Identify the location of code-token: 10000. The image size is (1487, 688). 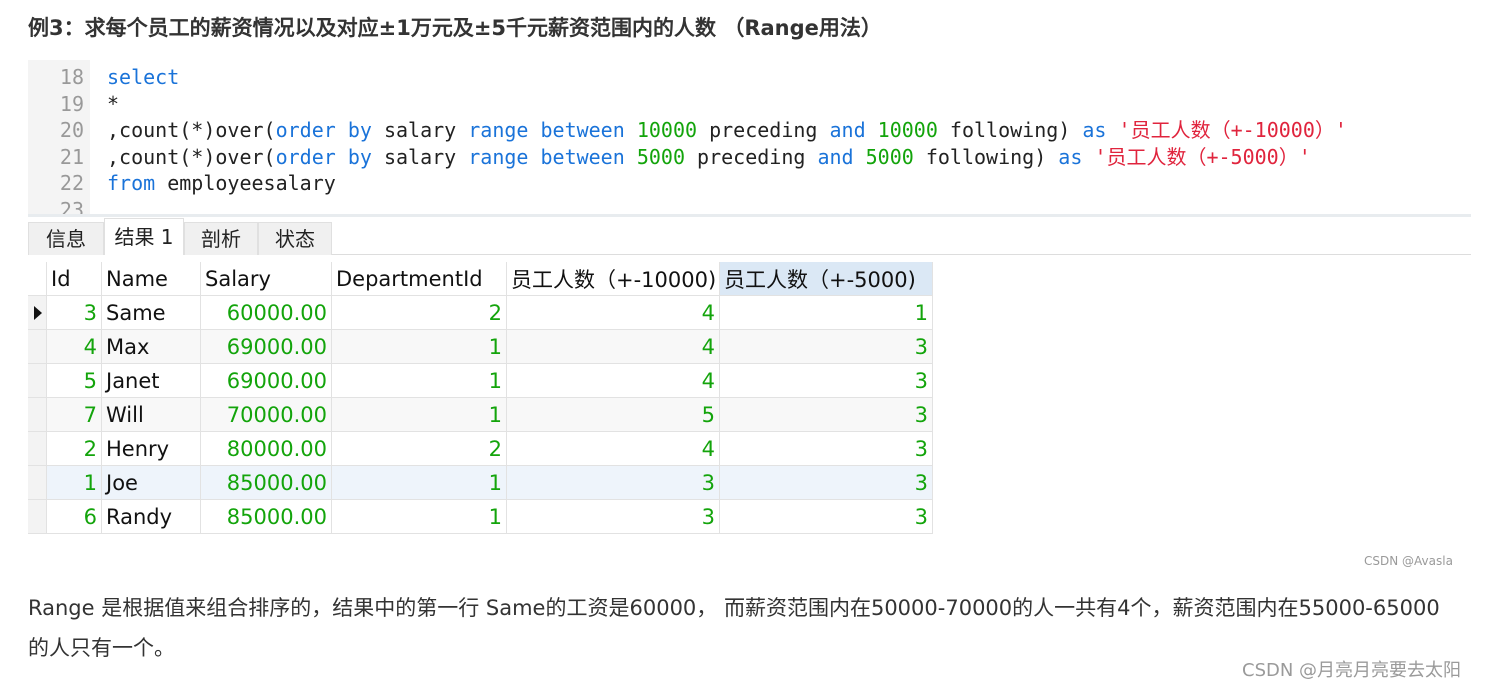
(667, 130).